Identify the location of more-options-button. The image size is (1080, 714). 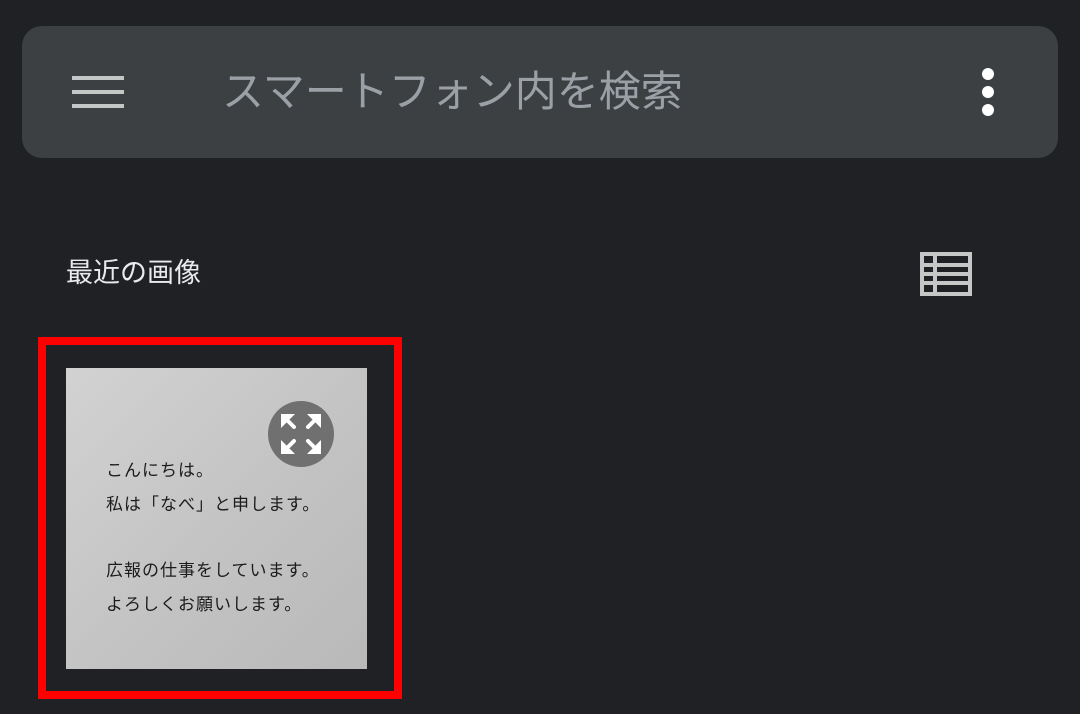
(988, 92).